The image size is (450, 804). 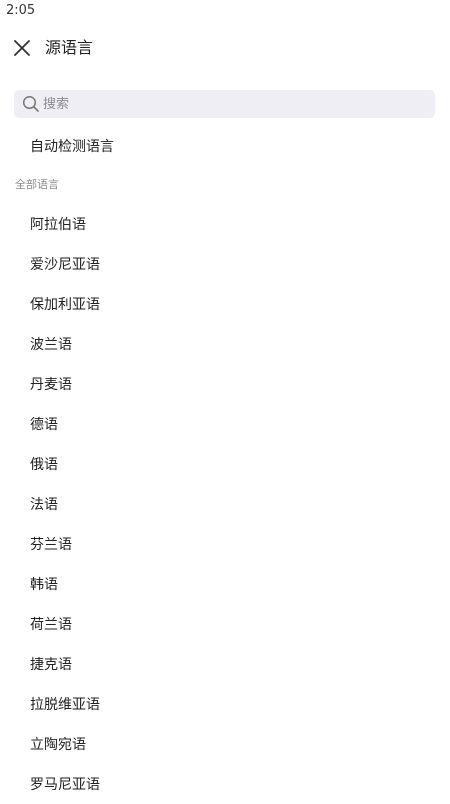 I want to click on status-time: 2:05, so click(x=21, y=10).